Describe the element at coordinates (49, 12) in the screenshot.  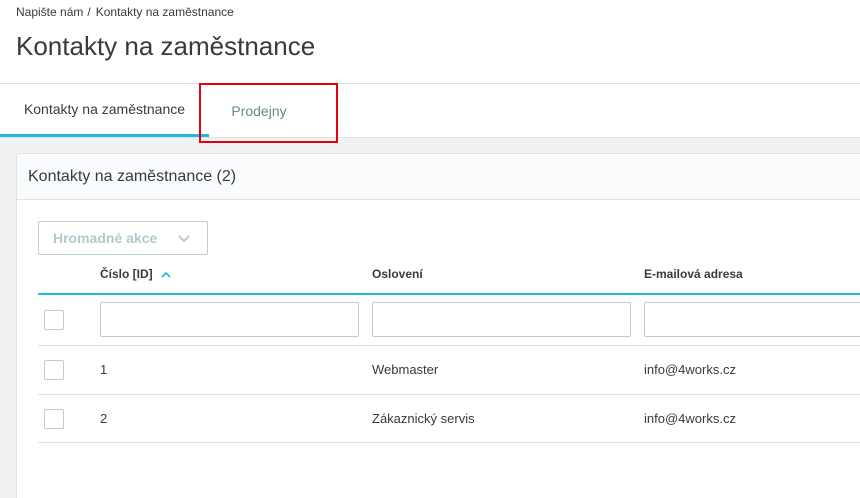
I see `breadcrumb-item-parent: Napište nám` at that location.